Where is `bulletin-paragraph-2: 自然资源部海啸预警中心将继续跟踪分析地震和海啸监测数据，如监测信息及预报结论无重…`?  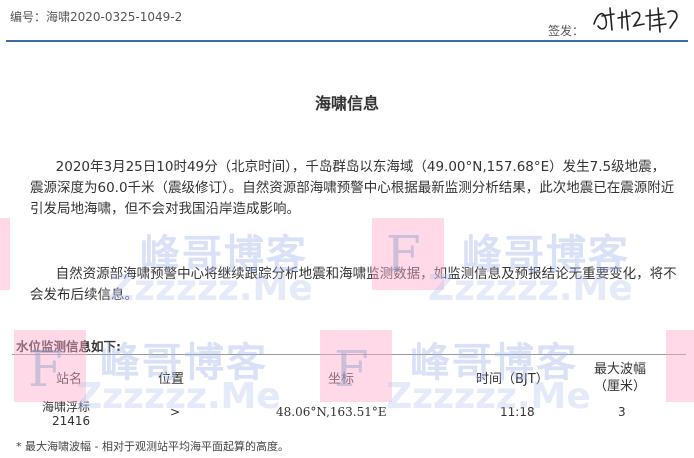
bulletin-paragraph-2: 自然资源部海啸预警中心将继续跟踪分析地震和海啸监测数据，如监测信息及预报结论无重… is located at coordinates (353, 284).